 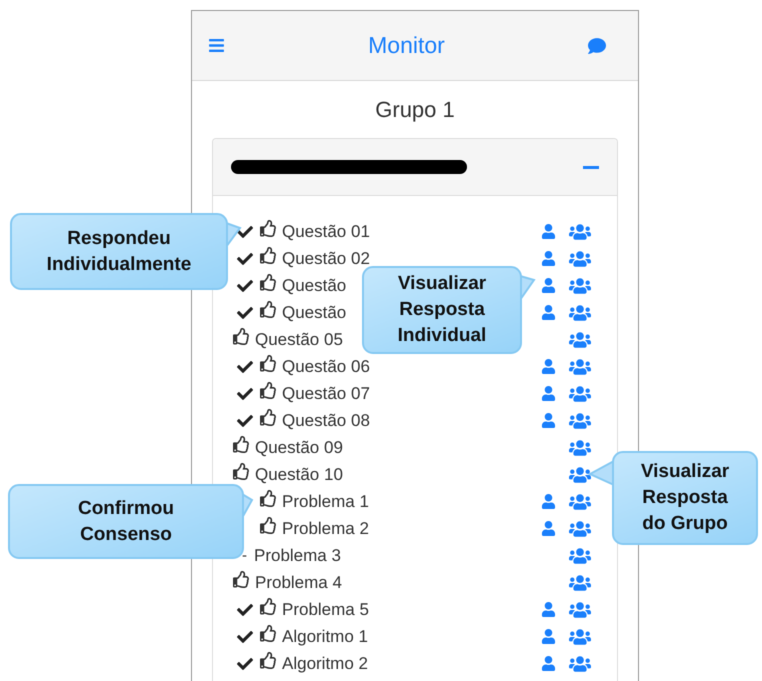 What do you see at coordinates (326, 420) in the screenshot?
I see `item-label: Questão 08` at bounding box center [326, 420].